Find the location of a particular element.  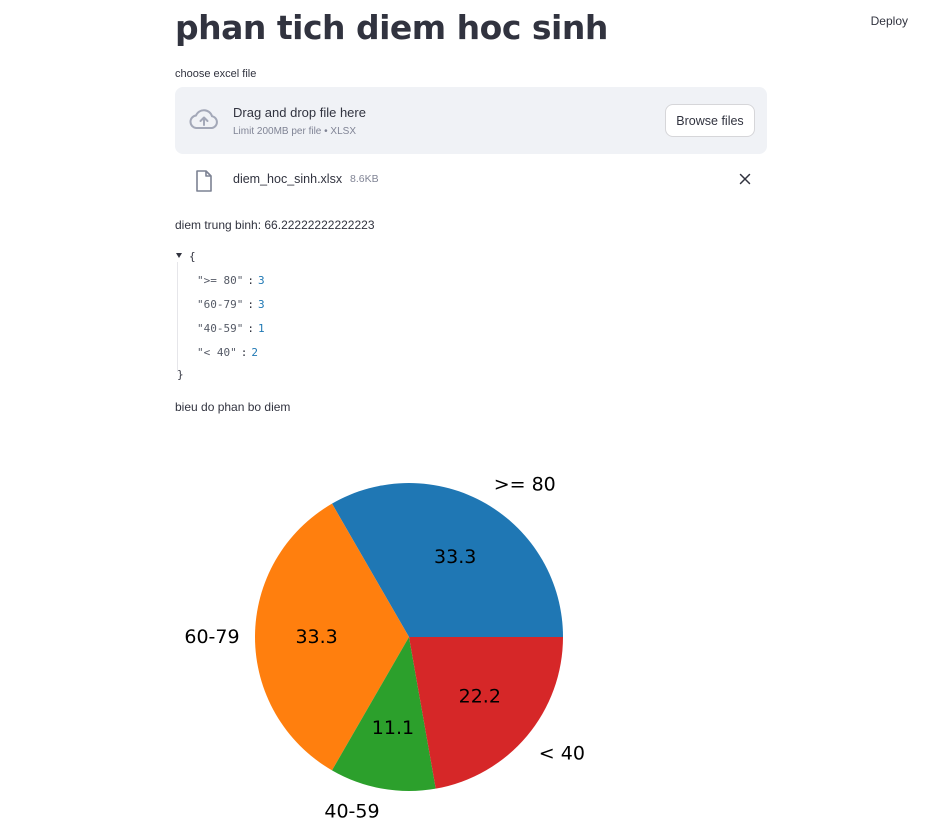

slice-category-label: 40-59 is located at coordinates (351, 811).